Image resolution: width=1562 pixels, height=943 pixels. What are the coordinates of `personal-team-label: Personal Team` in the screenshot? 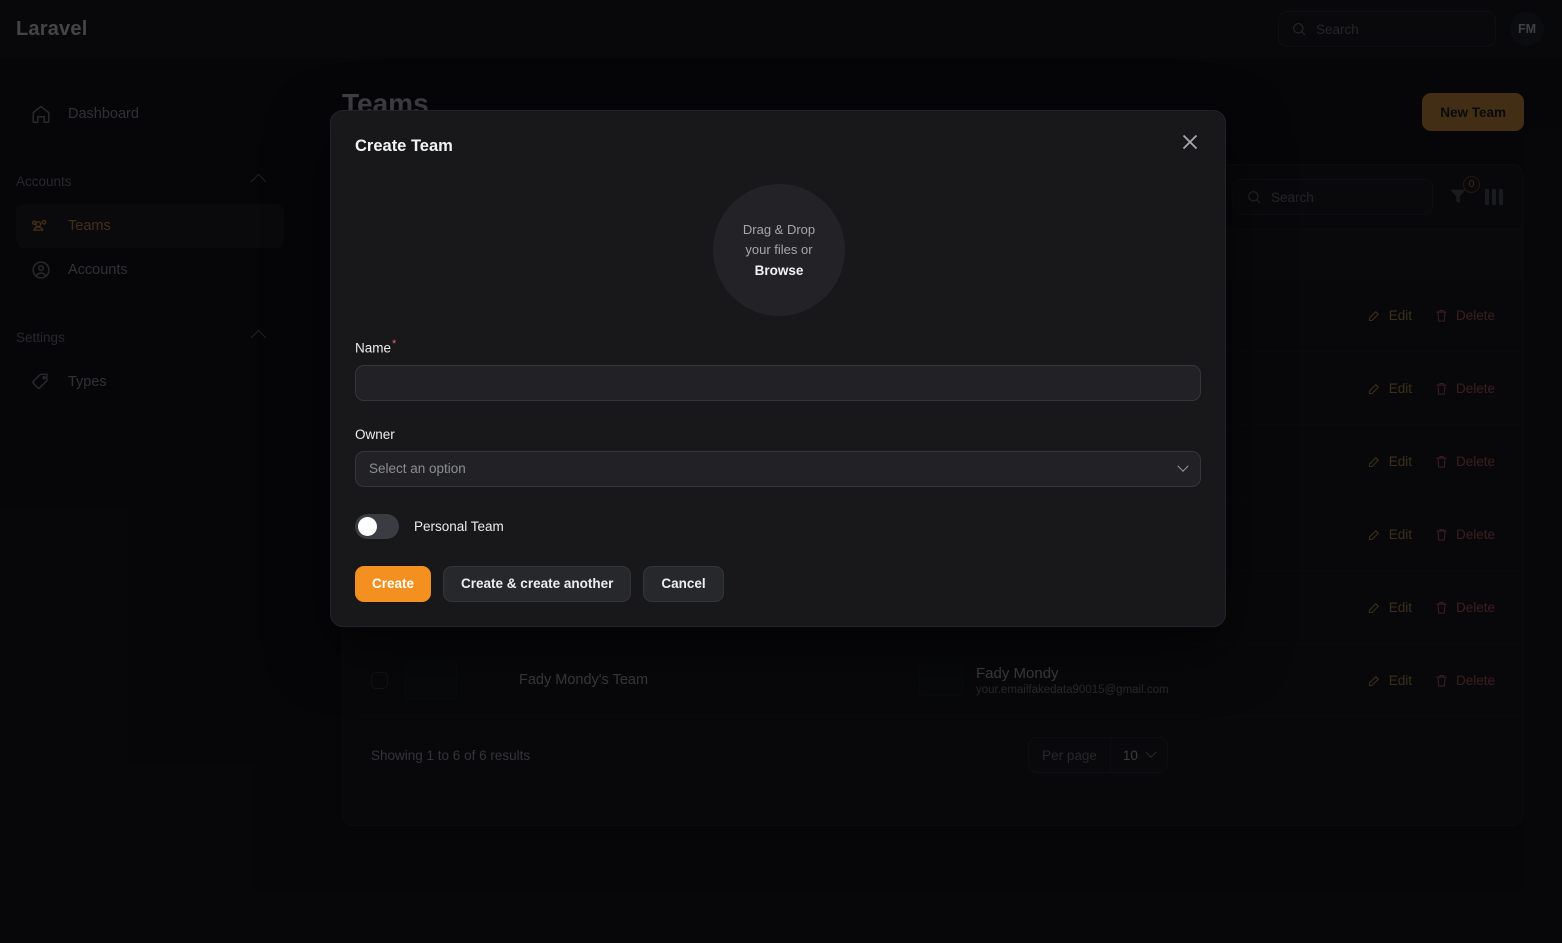 It's located at (459, 526).